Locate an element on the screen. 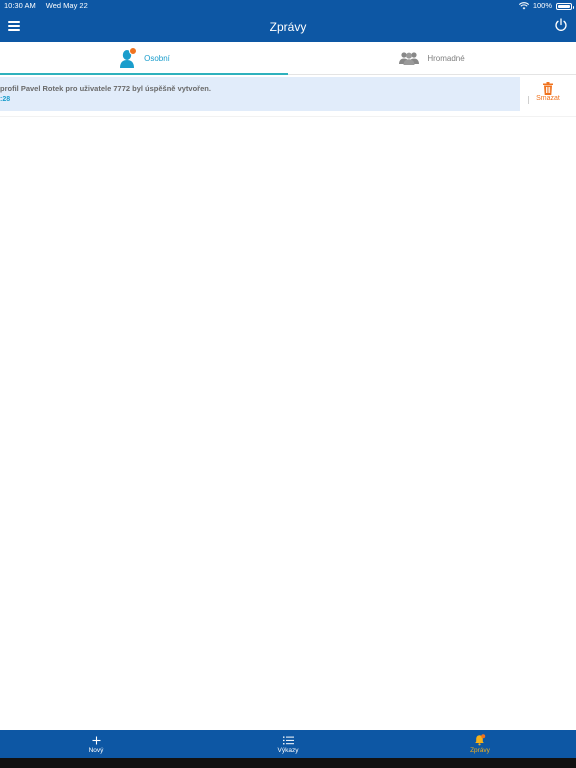  bell-icon is located at coordinates (480, 740).